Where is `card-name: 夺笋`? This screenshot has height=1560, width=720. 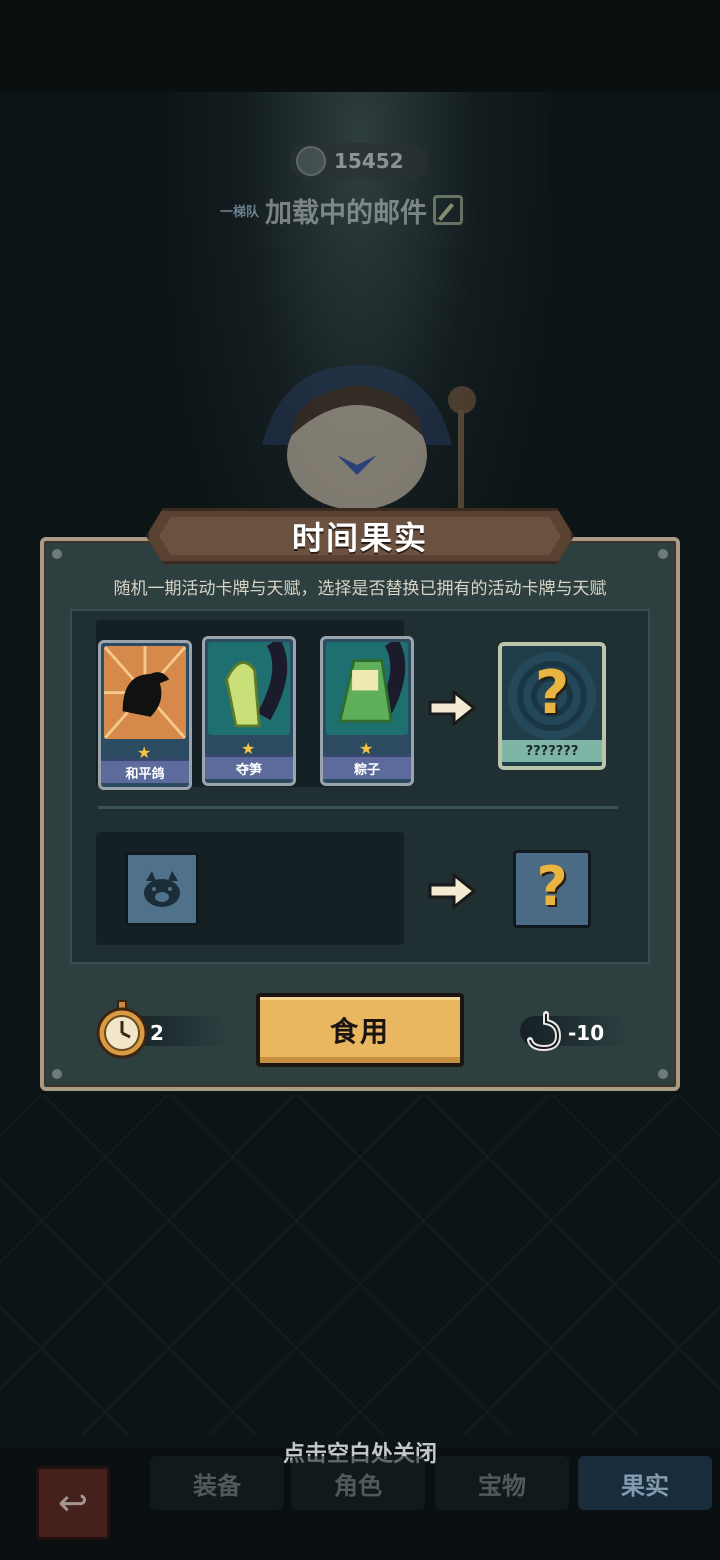 card-name: 夺笋 is located at coordinates (249, 767).